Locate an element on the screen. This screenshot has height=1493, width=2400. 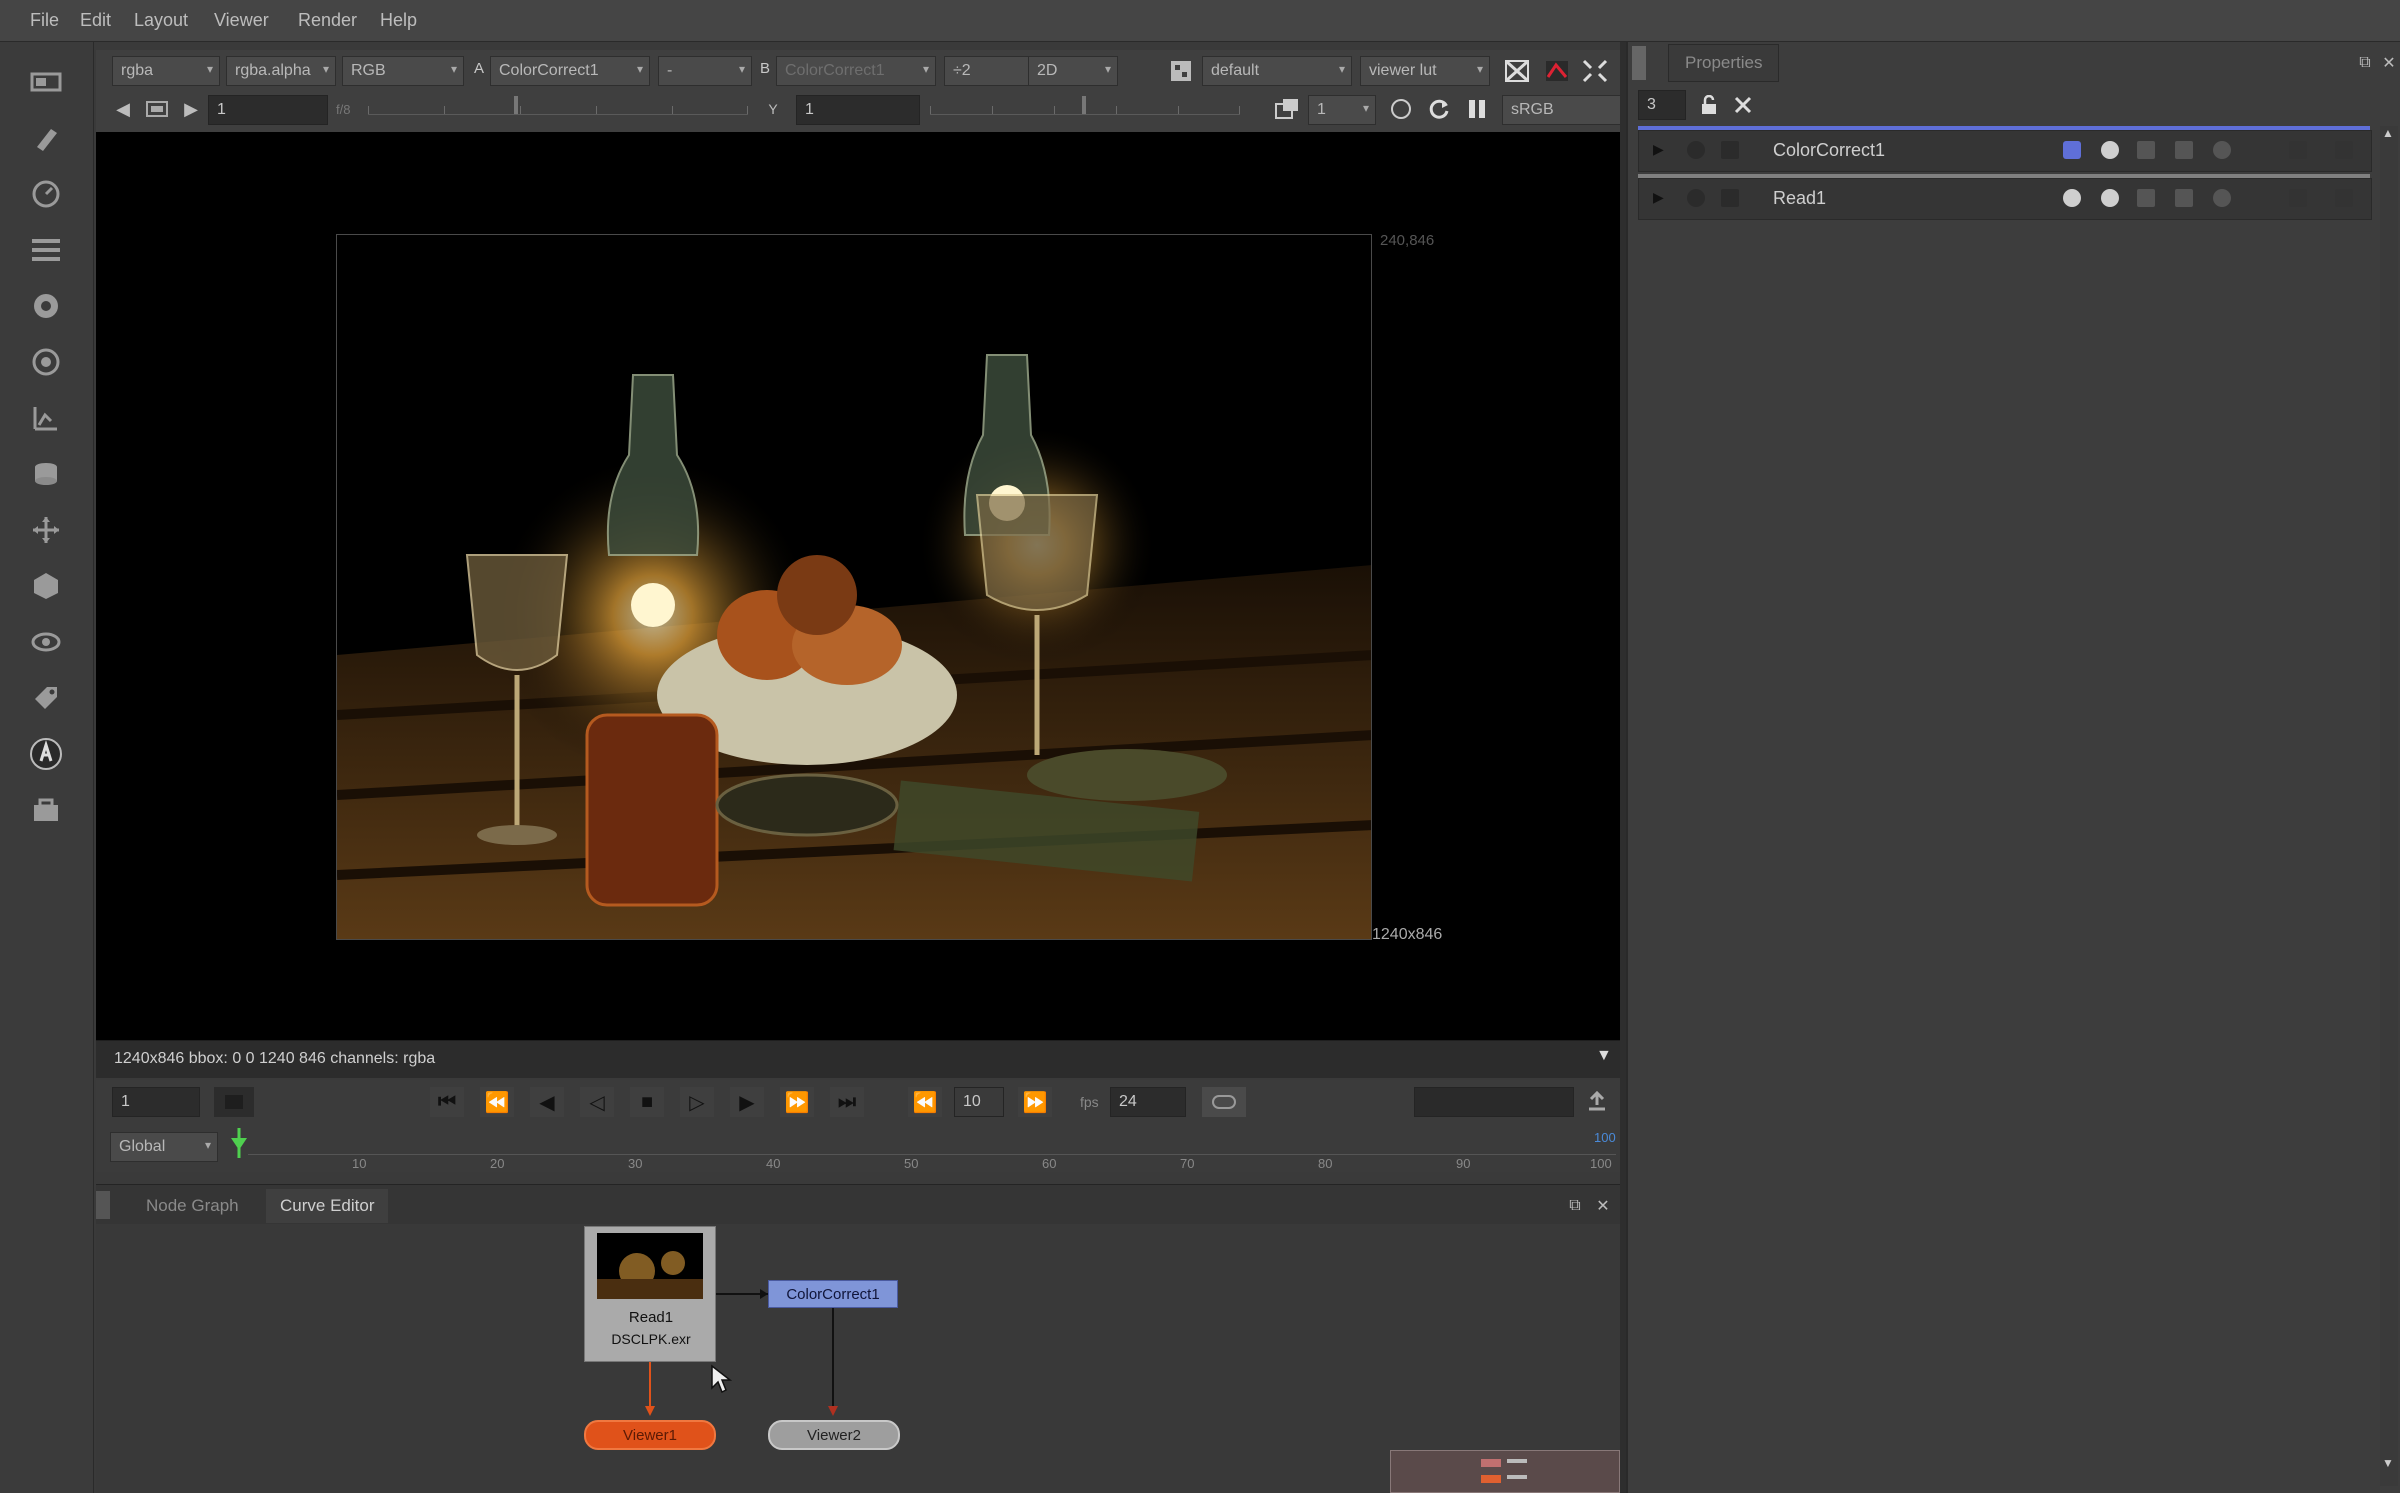
float-pane-icon: ⧉ is located at coordinates (1575, 1206).